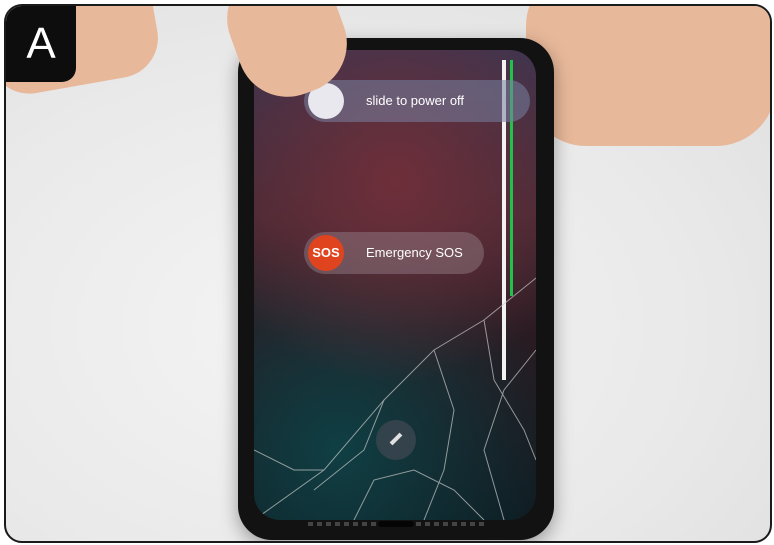 The image size is (774, 545). Describe the element at coordinates (648, 76) in the screenshot. I see `right-hand` at that location.